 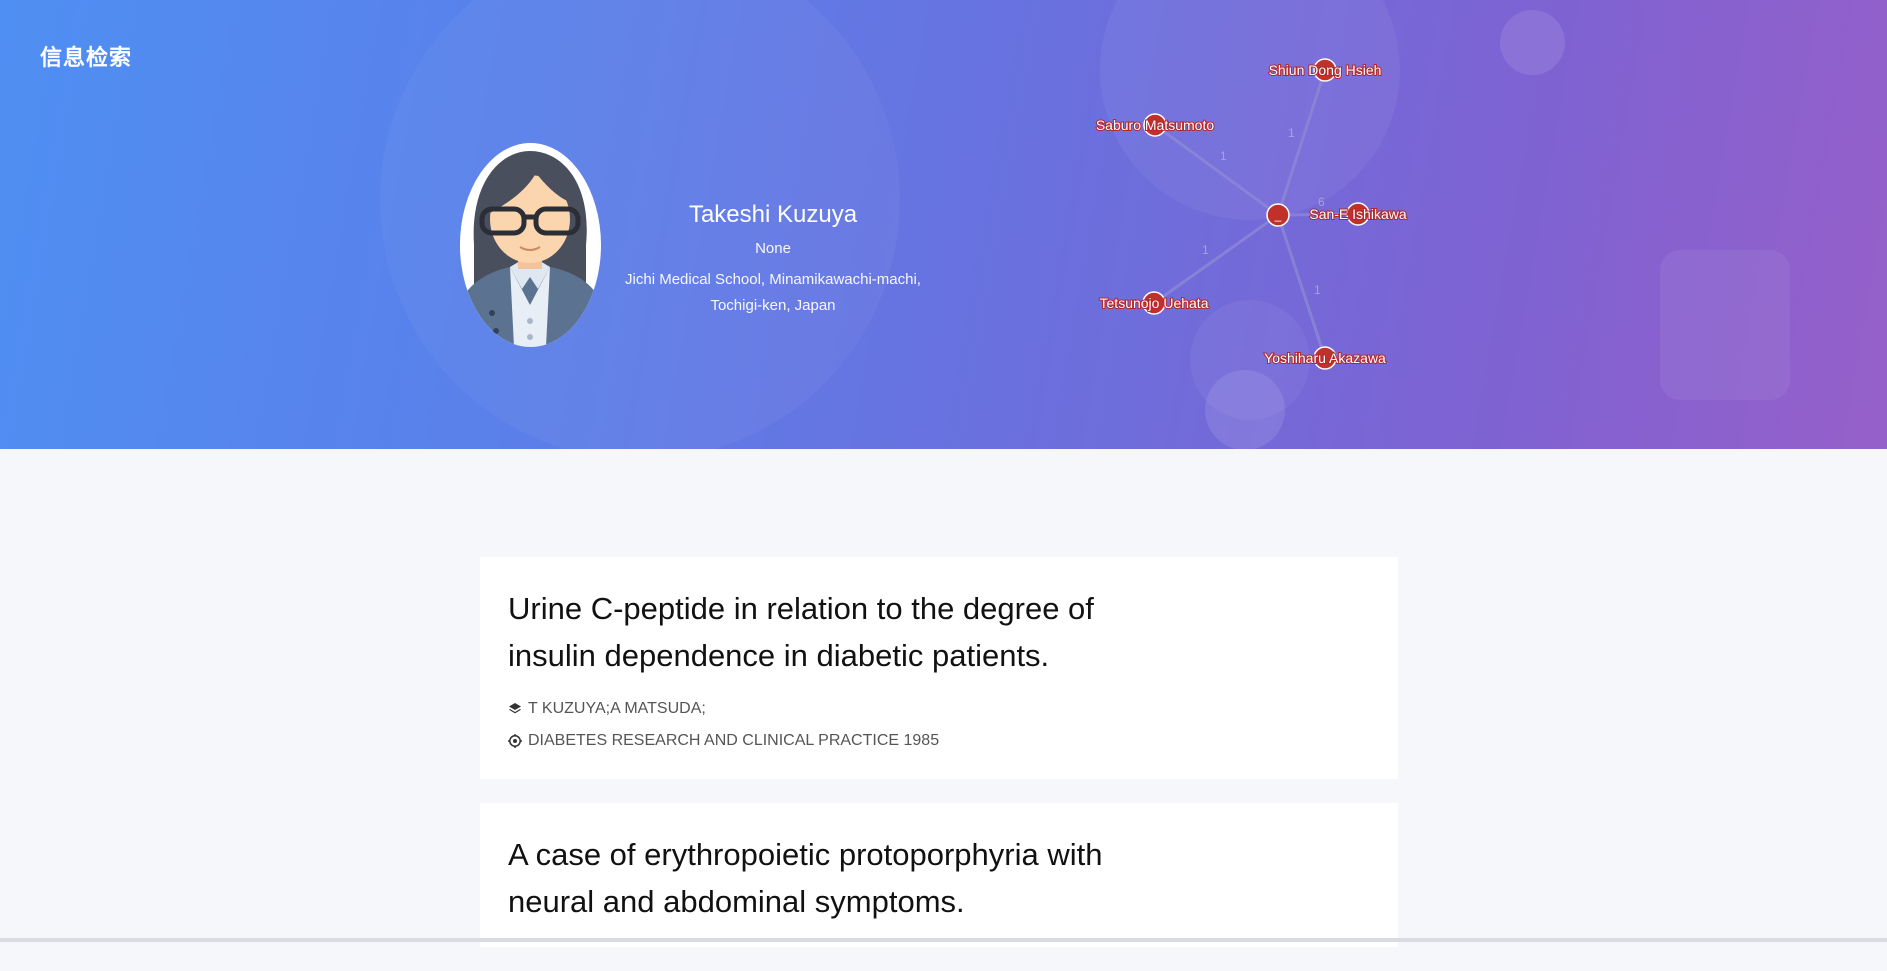 I want to click on paper-authors-row: T KUZUYA;A MATSUDA;, so click(x=939, y=709).